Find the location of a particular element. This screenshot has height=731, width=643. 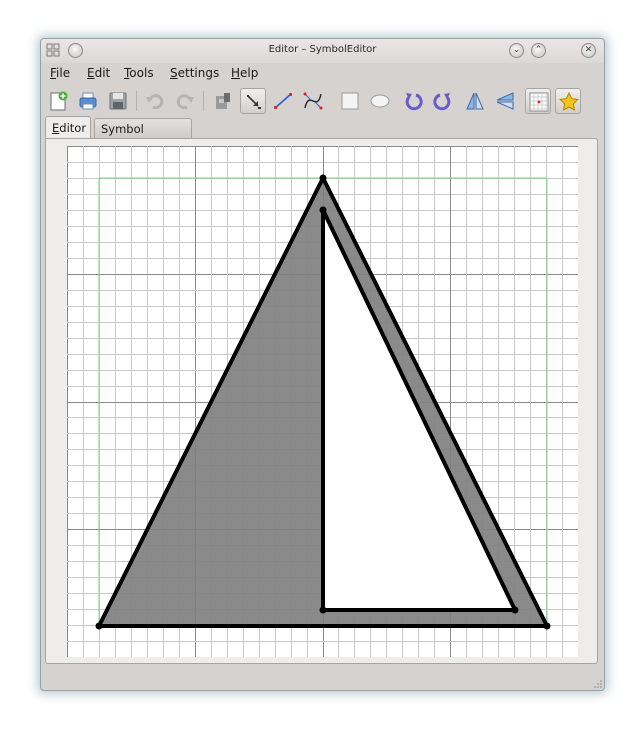

rotate-right-icon is located at coordinates (442, 102).